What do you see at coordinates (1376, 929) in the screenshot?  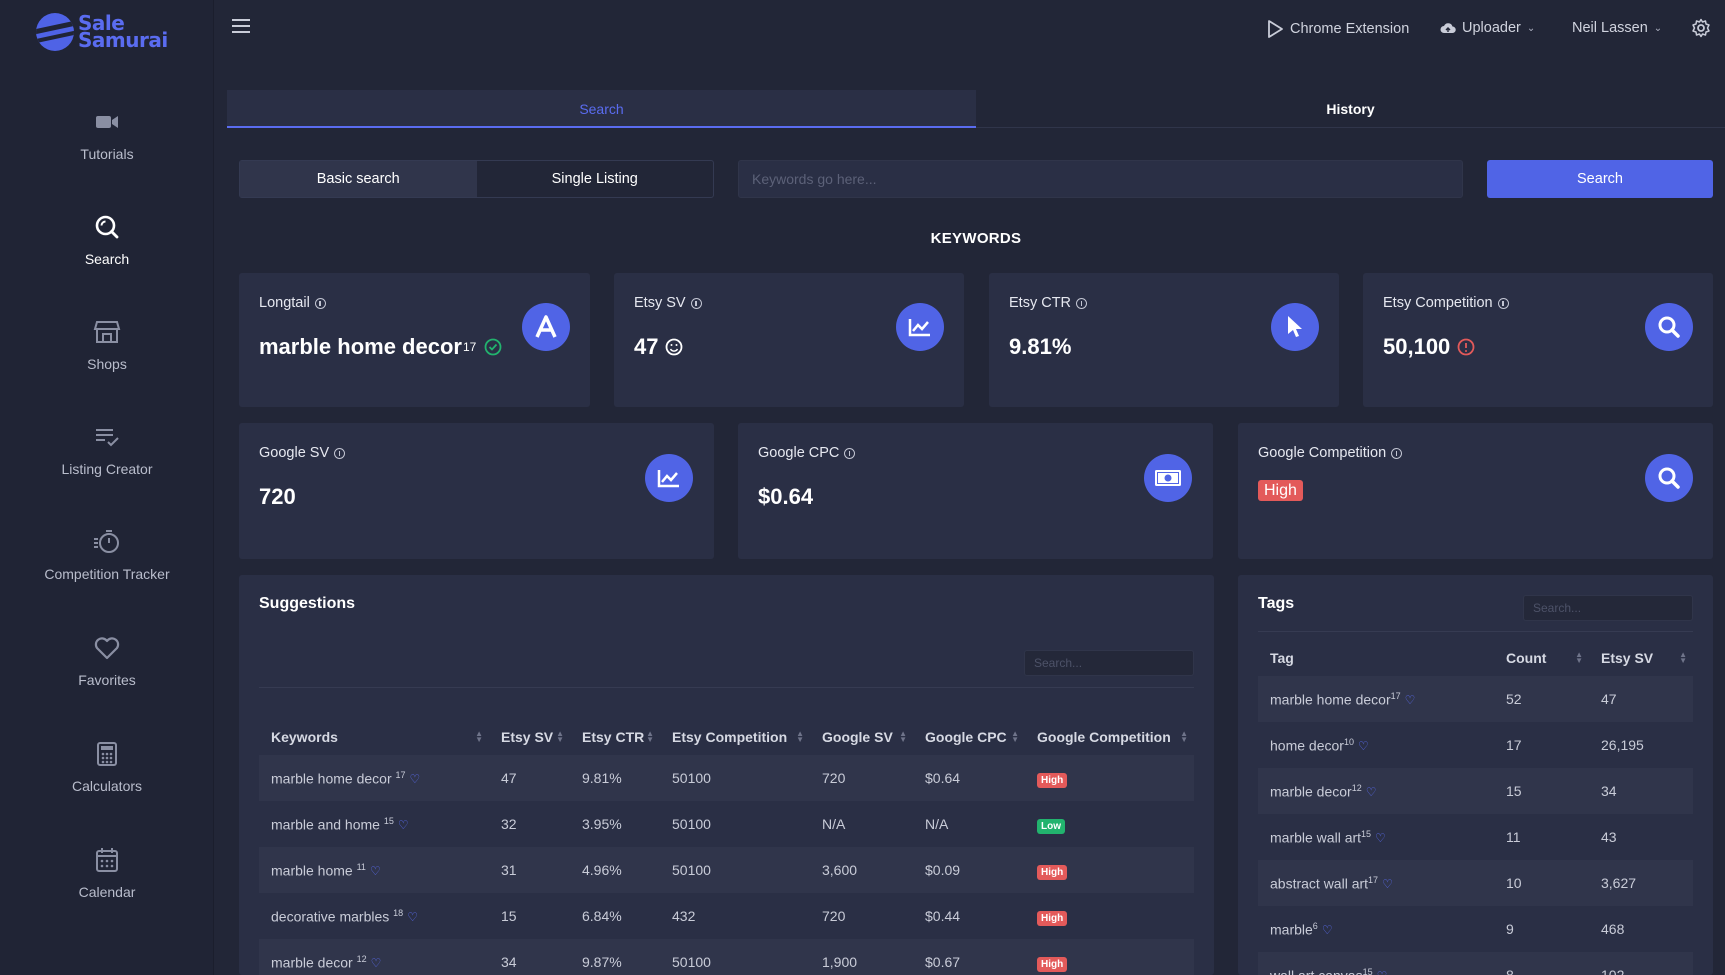 I see `tag-cell: marble6 ♡` at bounding box center [1376, 929].